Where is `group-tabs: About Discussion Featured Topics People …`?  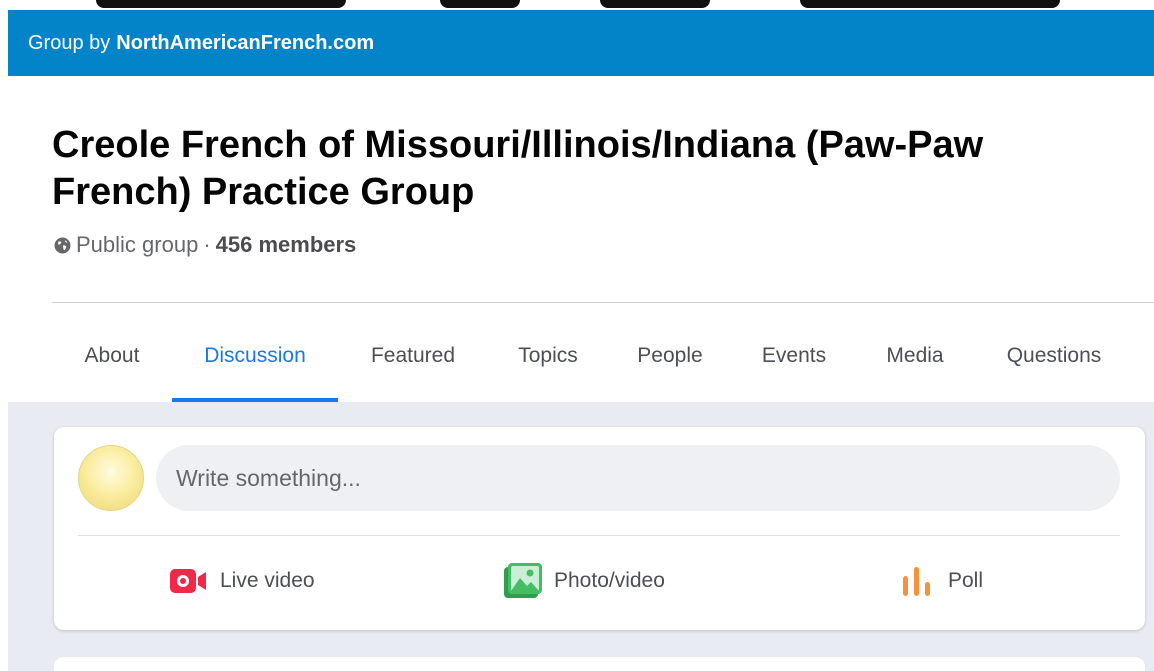 group-tabs: About Discussion Featured Topics People … is located at coordinates (593, 356).